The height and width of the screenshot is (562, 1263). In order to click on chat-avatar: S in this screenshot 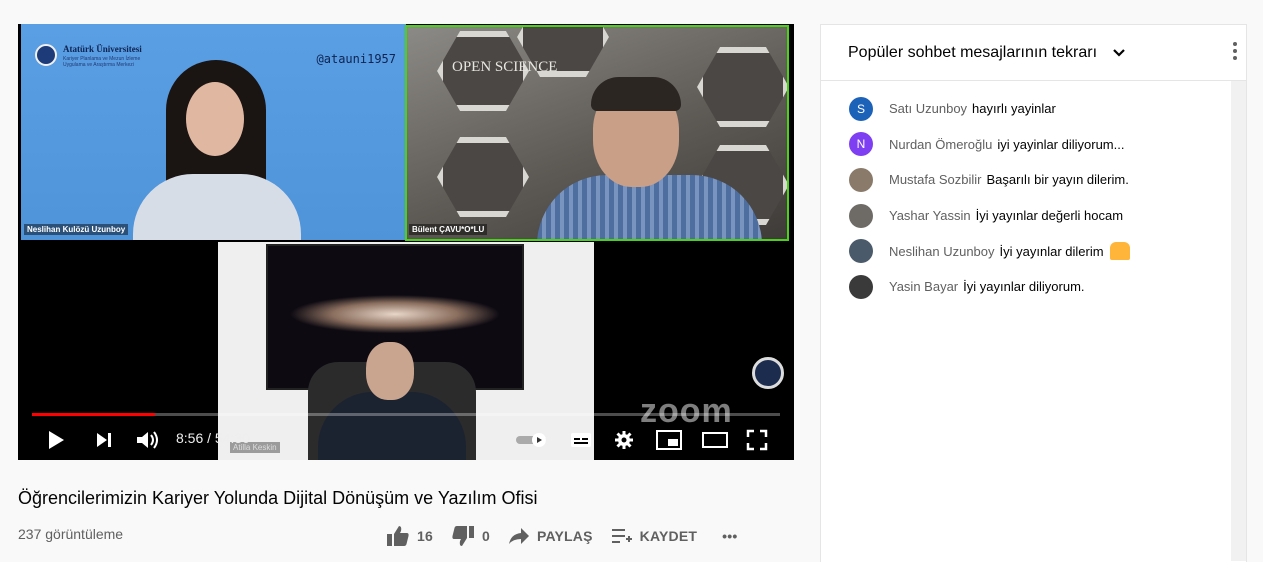, I will do `click(861, 108)`.